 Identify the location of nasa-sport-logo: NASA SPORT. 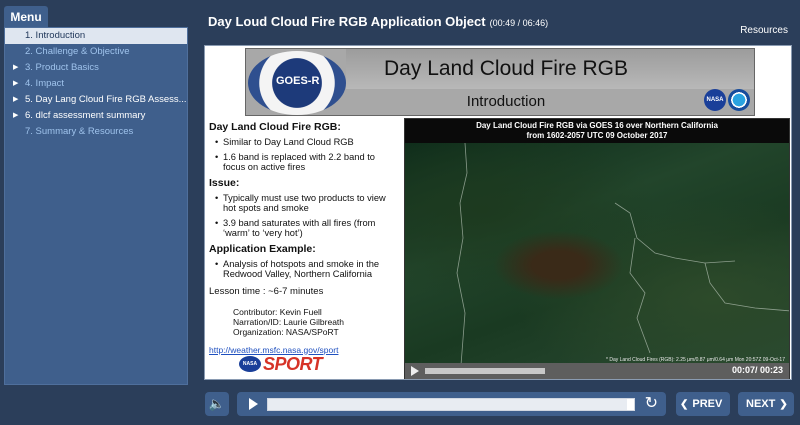
(294, 364).